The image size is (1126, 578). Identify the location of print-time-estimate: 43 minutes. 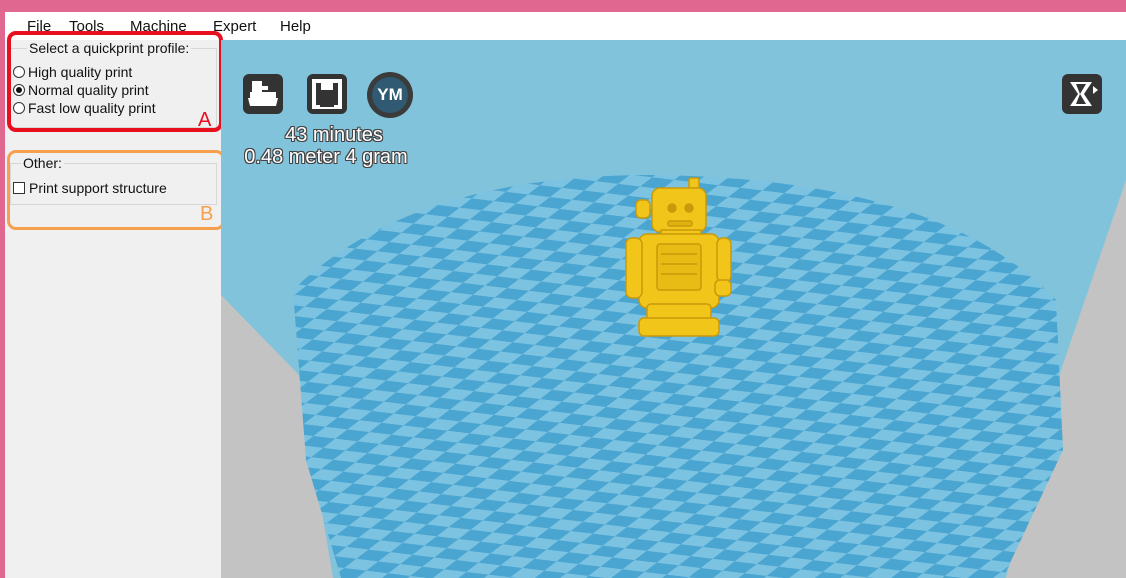
(334, 135).